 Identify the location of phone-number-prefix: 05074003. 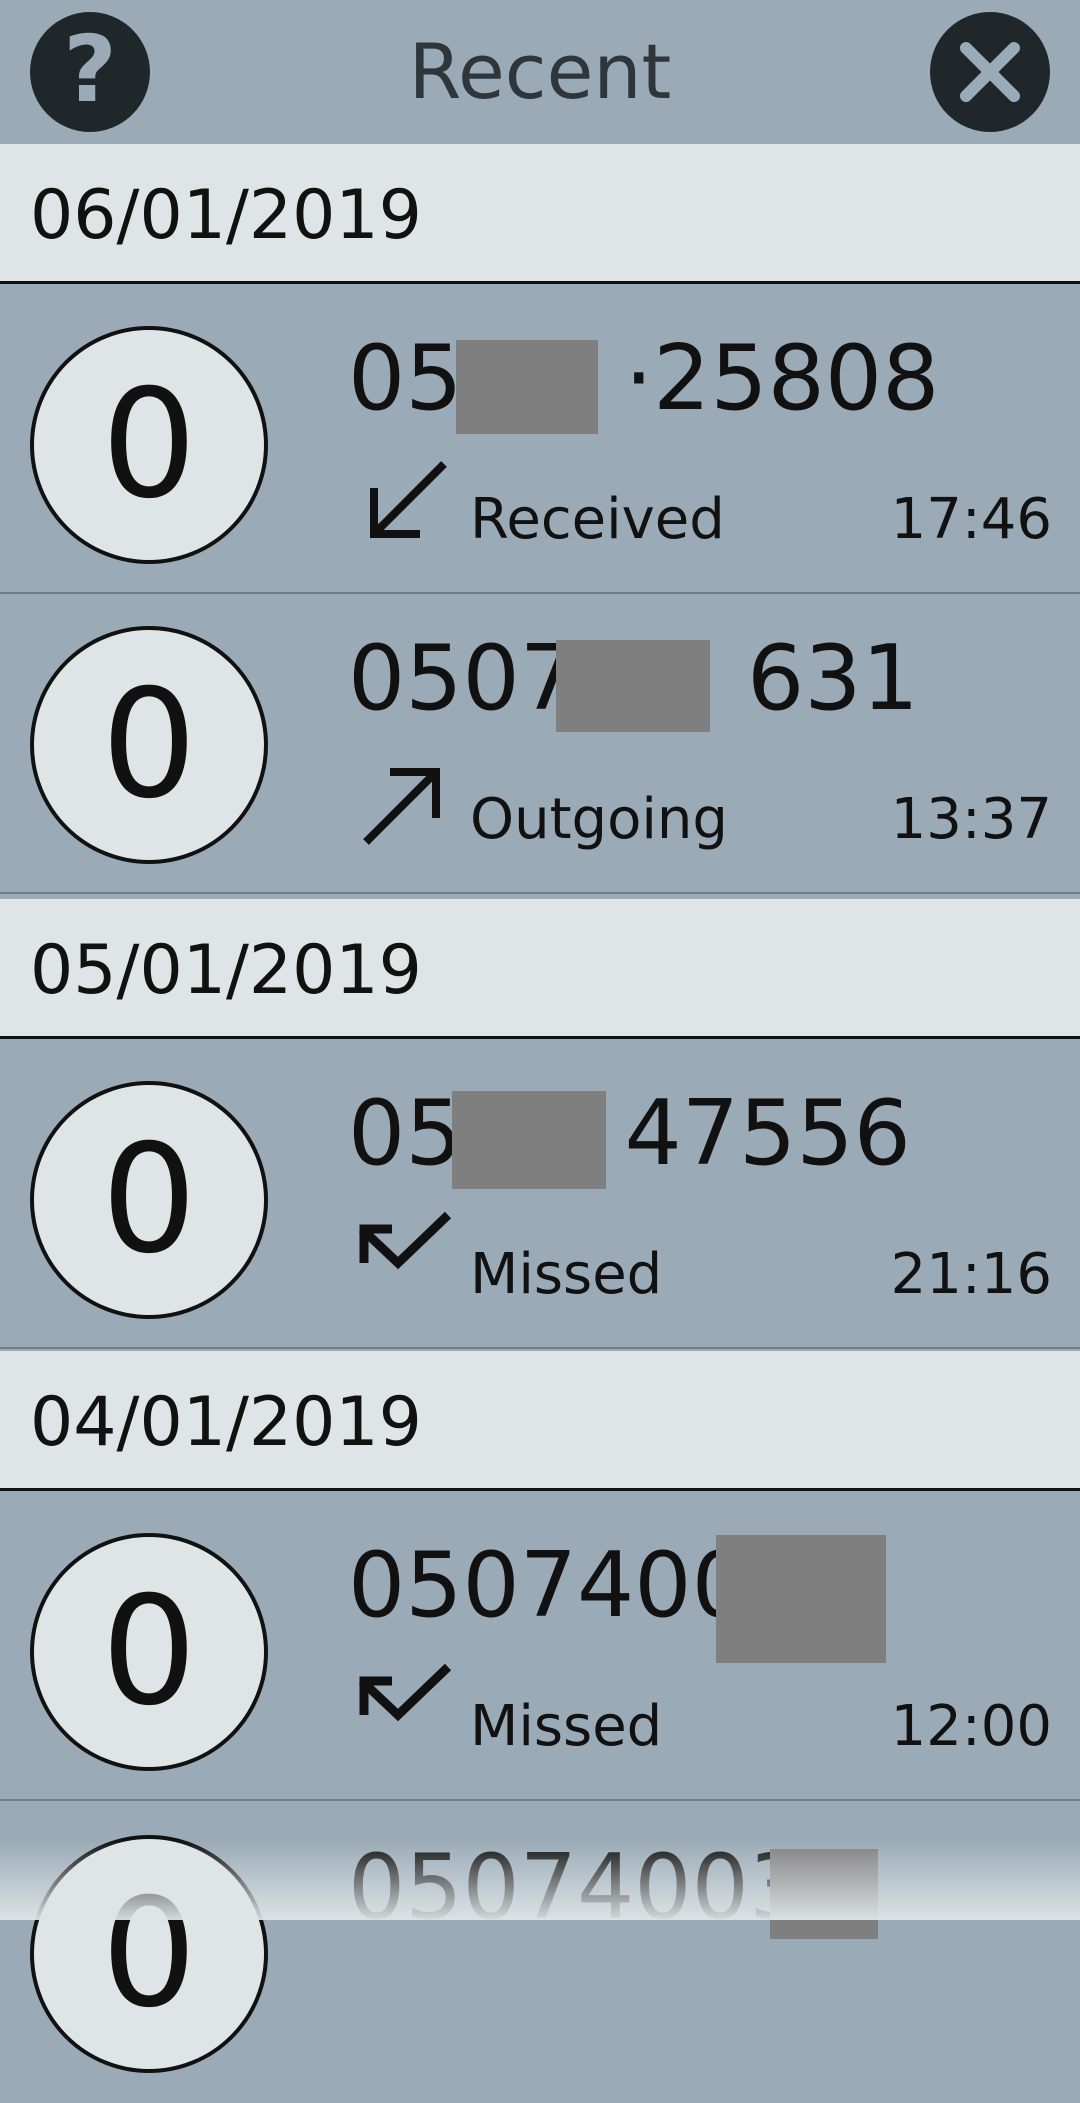
(577, 1887).